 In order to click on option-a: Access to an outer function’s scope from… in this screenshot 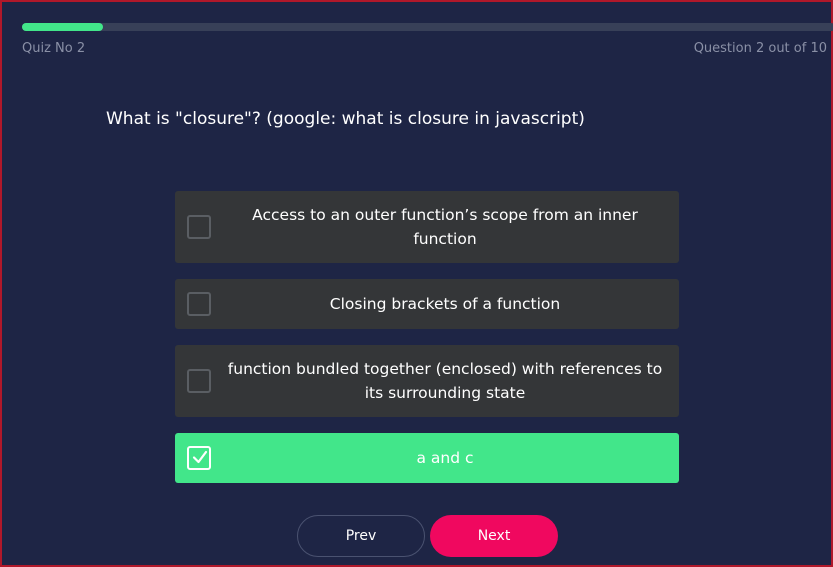, I will do `click(427, 227)`.